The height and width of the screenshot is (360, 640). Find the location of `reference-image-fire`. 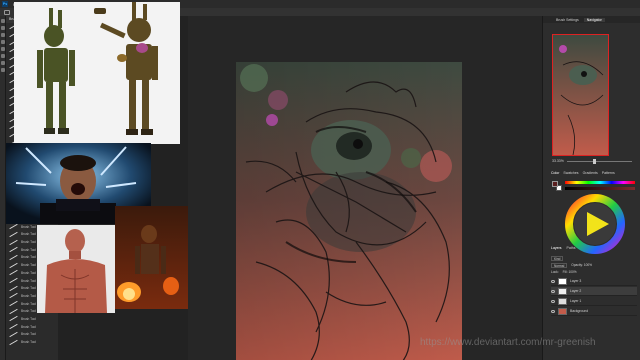

reference-image-fire is located at coordinates (151, 257).